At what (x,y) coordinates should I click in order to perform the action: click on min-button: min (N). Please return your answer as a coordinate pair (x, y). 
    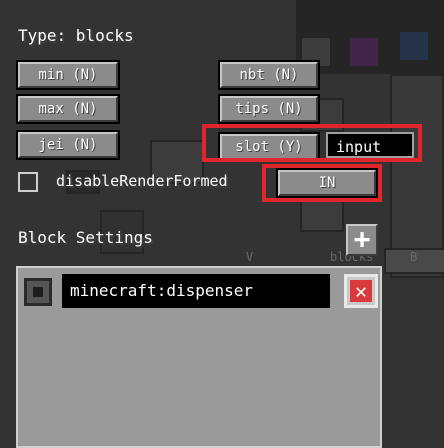
    Looking at the image, I should click on (68, 75).